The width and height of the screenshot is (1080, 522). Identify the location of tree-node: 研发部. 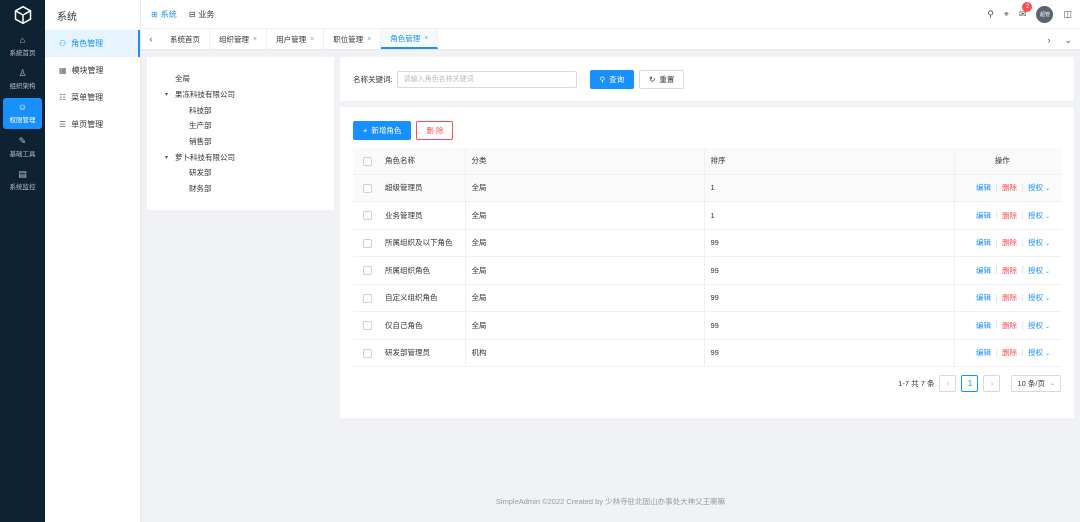
(240, 173).